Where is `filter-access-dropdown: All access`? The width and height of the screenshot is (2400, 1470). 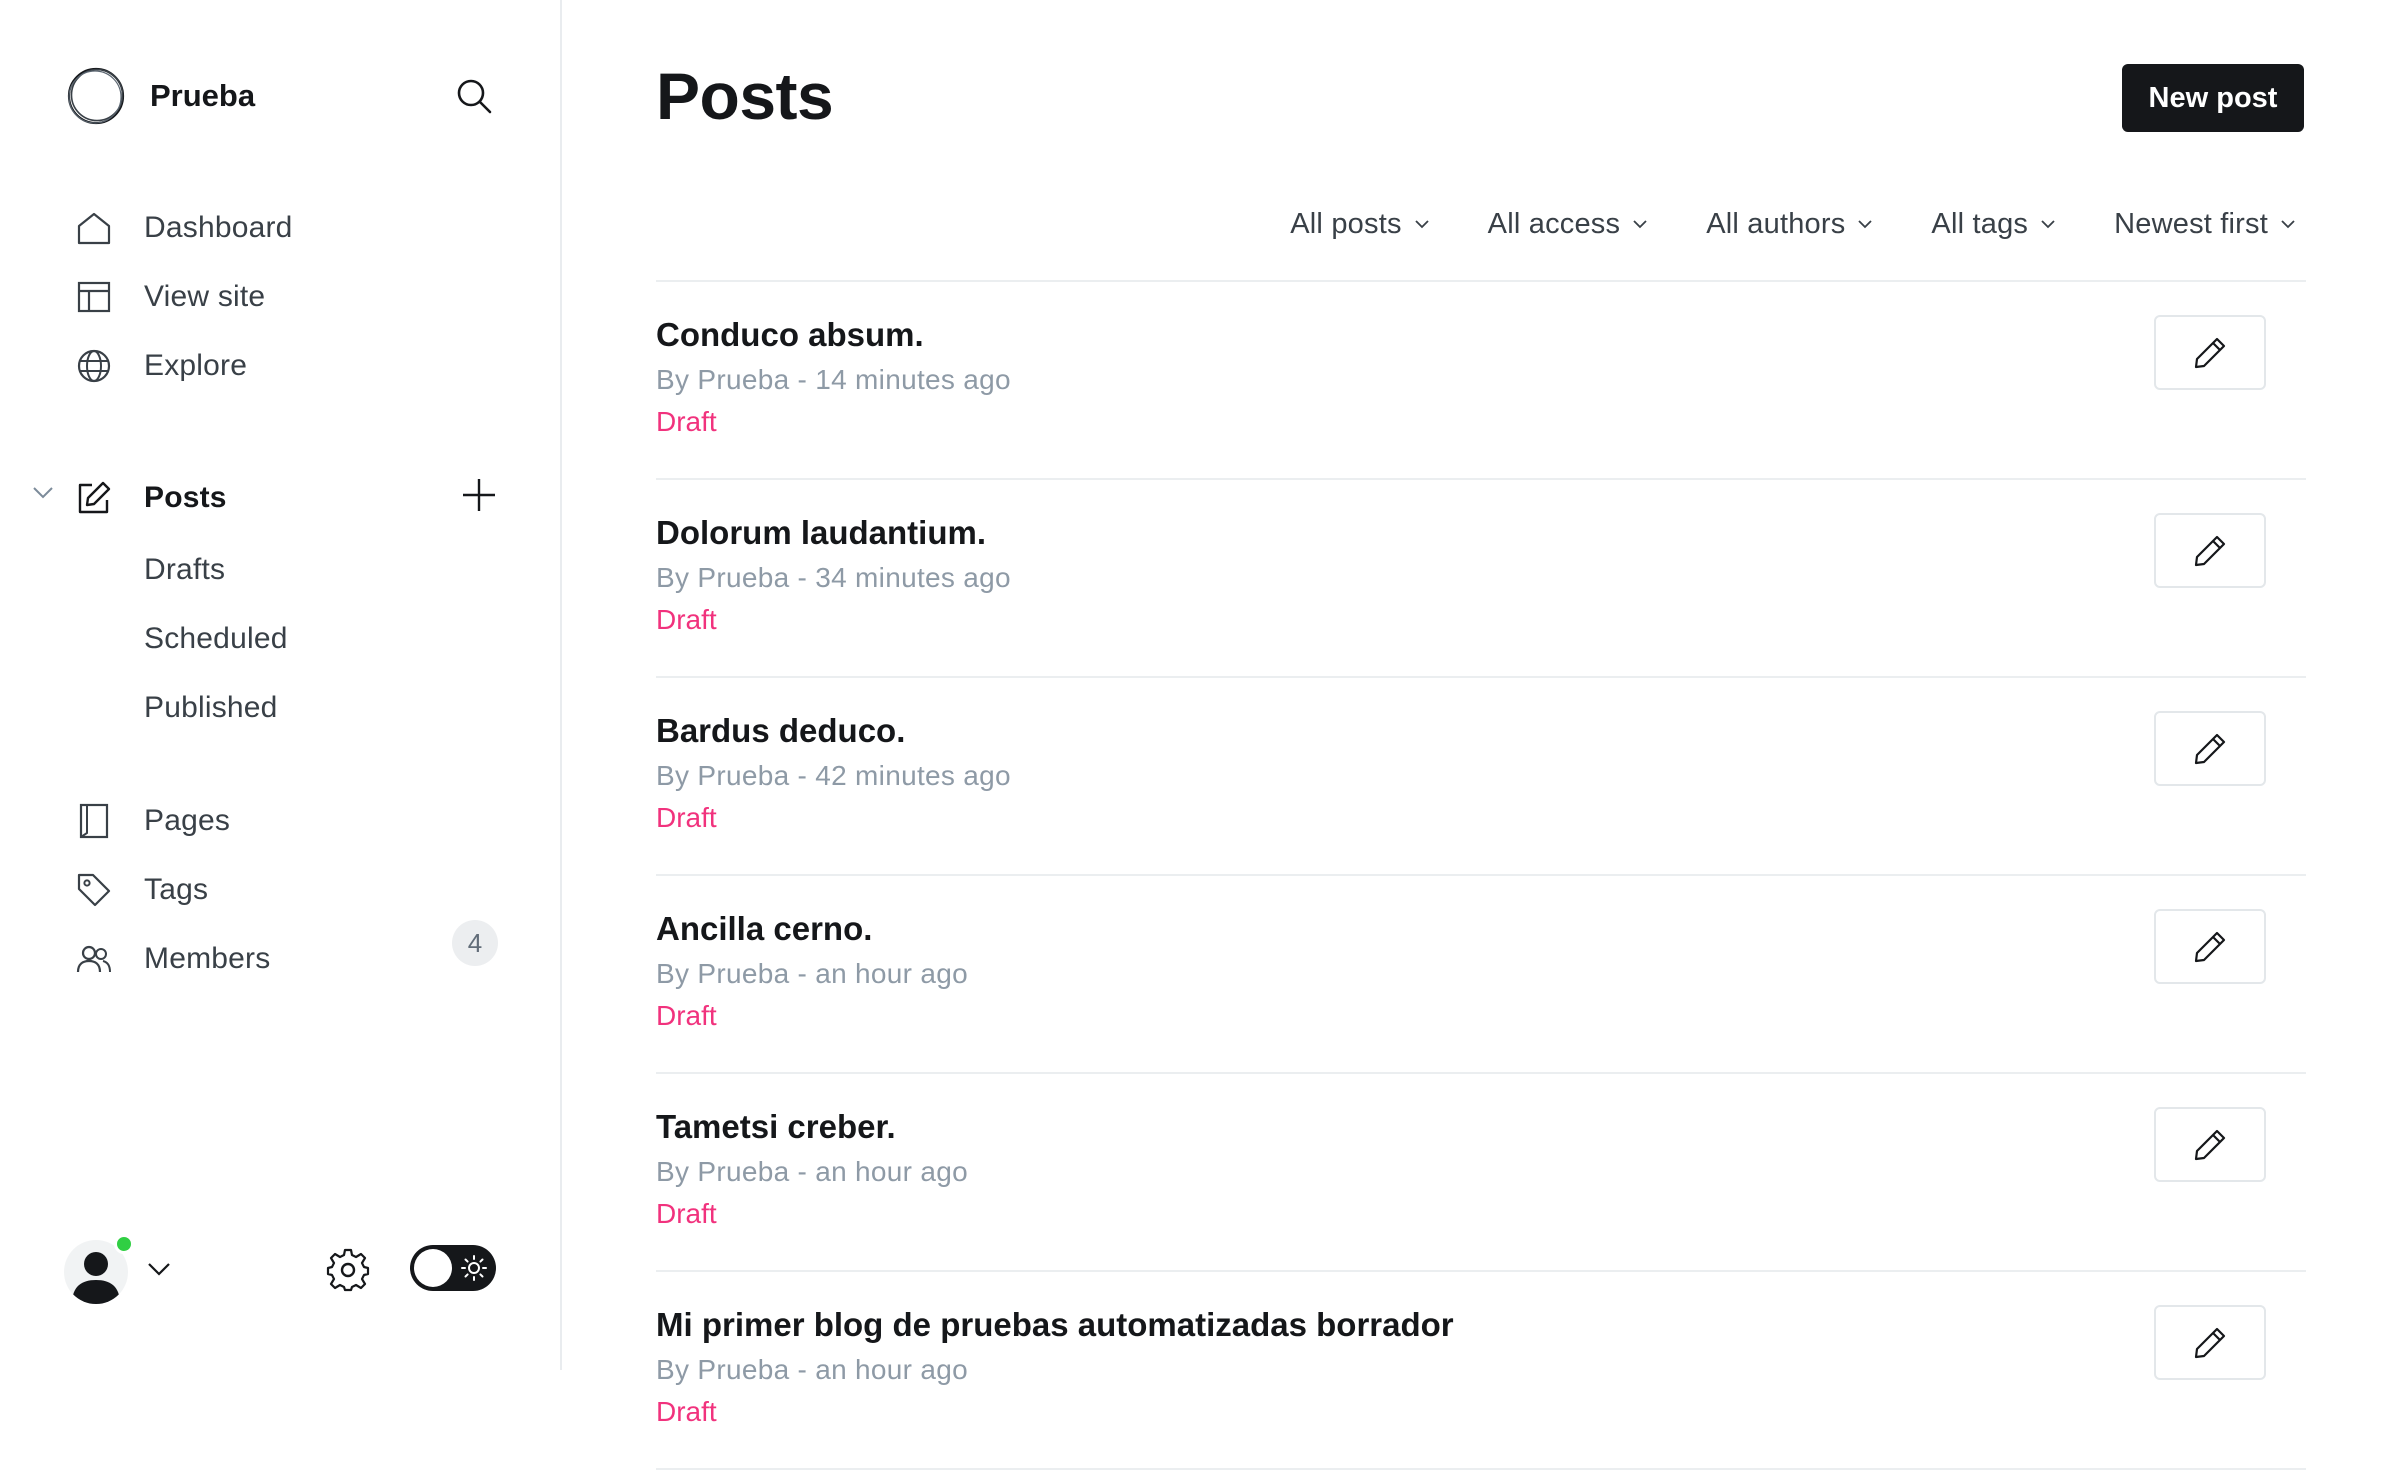
filter-access-dropdown: All access is located at coordinates (1568, 224).